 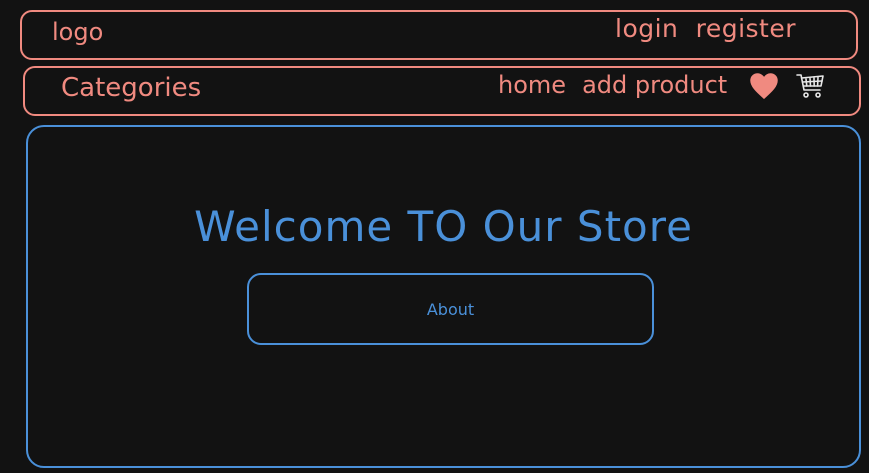 What do you see at coordinates (450, 309) in the screenshot?
I see `about-button: About` at bounding box center [450, 309].